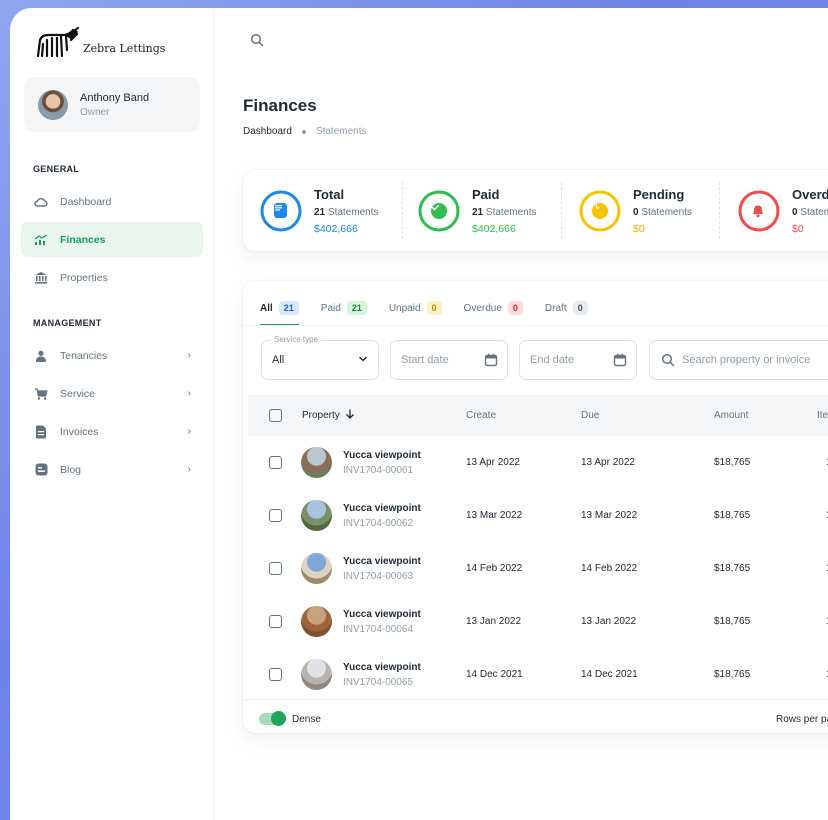 This screenshot has width=828, height=820. What do you see at coordinates (659, 194) in the screenshot?
I see `stat-title: Pending` at bounding box center [659, 194].